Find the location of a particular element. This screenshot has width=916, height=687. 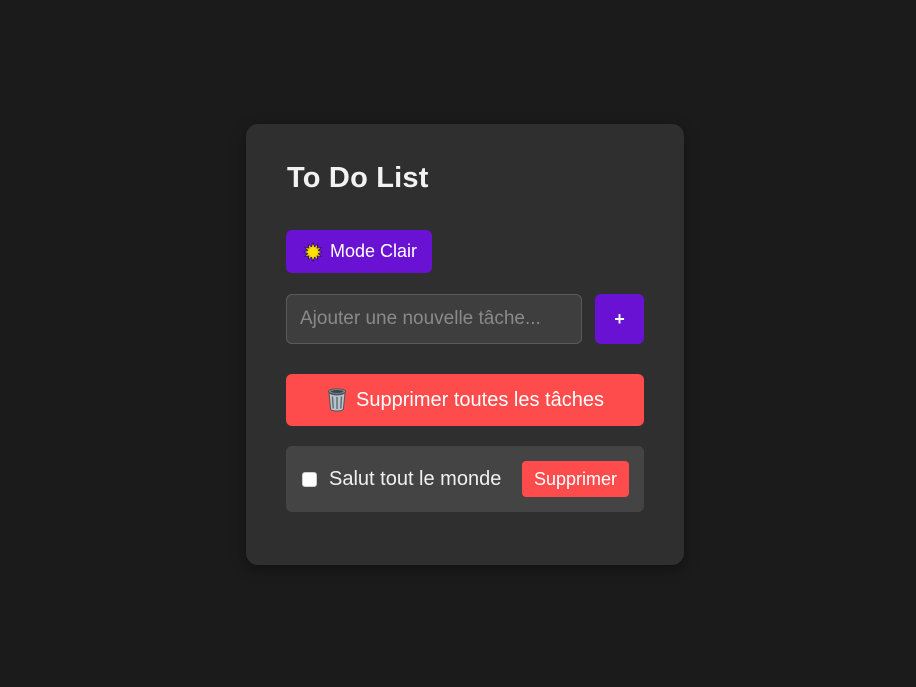

sun-icon is located at coordinates (313, 251).